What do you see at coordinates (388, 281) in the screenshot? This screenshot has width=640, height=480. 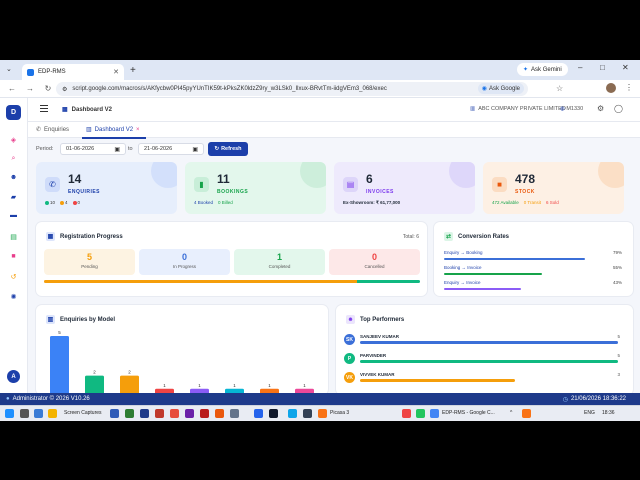 I see `progress-completed-segment` at bounding box center [388, 281].